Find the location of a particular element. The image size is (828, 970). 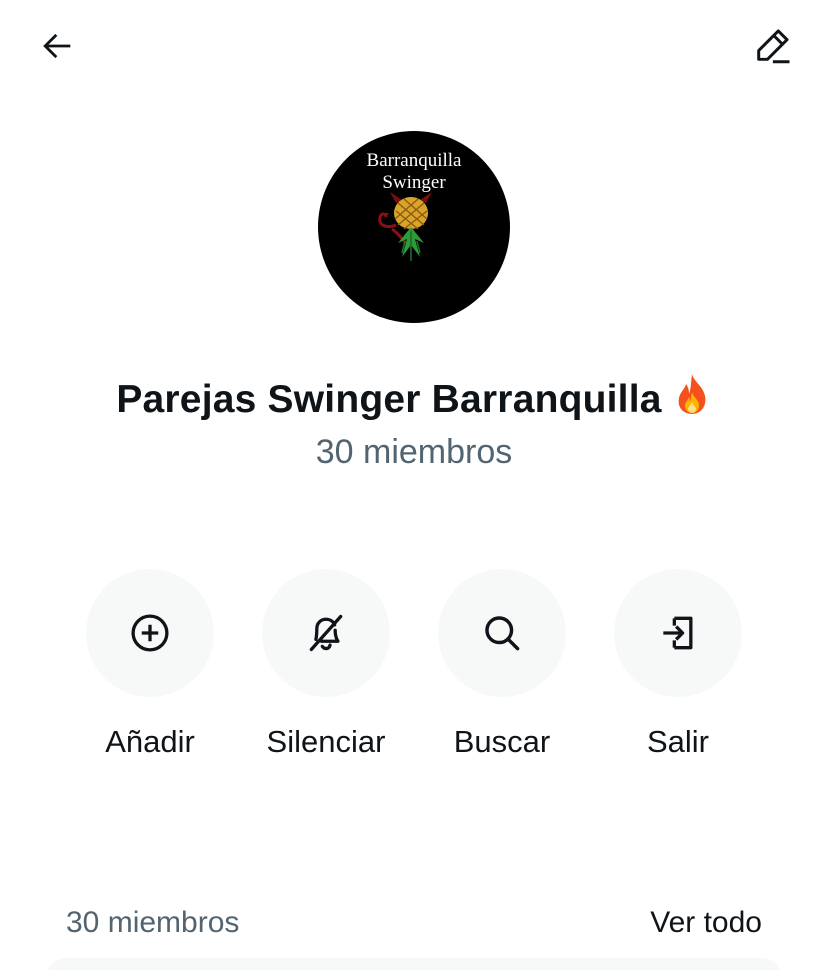

members-section-header: 30 miembros Ver todo is located at coordinates (414, 923).